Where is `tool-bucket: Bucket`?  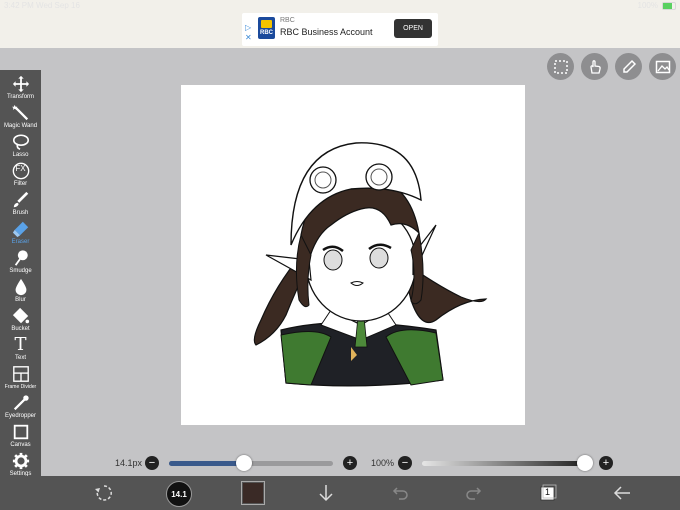
tool-bucket: Bucket is located at coordinates (20, 320).